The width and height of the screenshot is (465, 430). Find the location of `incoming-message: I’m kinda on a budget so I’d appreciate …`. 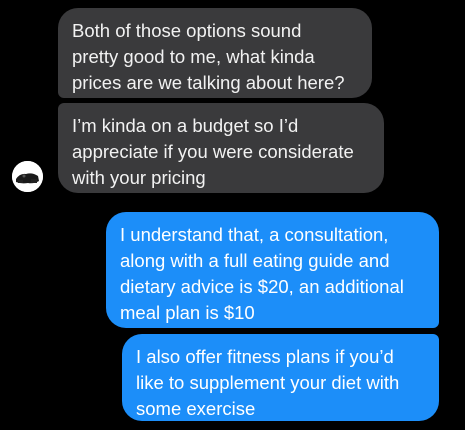

incoming-message: I’m kinda on a budget so I’d appreciate … is located at coordinates (221, 148).